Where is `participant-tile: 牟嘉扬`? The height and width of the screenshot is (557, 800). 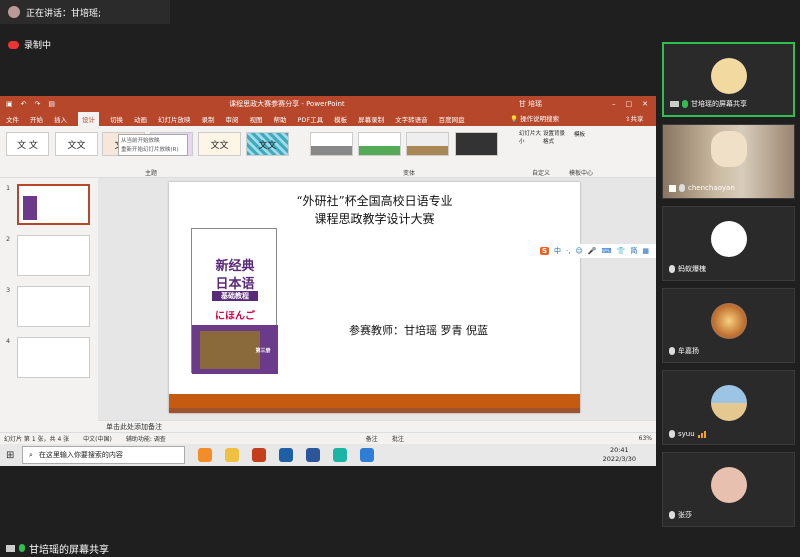 participant-tile: 牟嘉扬 is located at coordinates (728, 325).